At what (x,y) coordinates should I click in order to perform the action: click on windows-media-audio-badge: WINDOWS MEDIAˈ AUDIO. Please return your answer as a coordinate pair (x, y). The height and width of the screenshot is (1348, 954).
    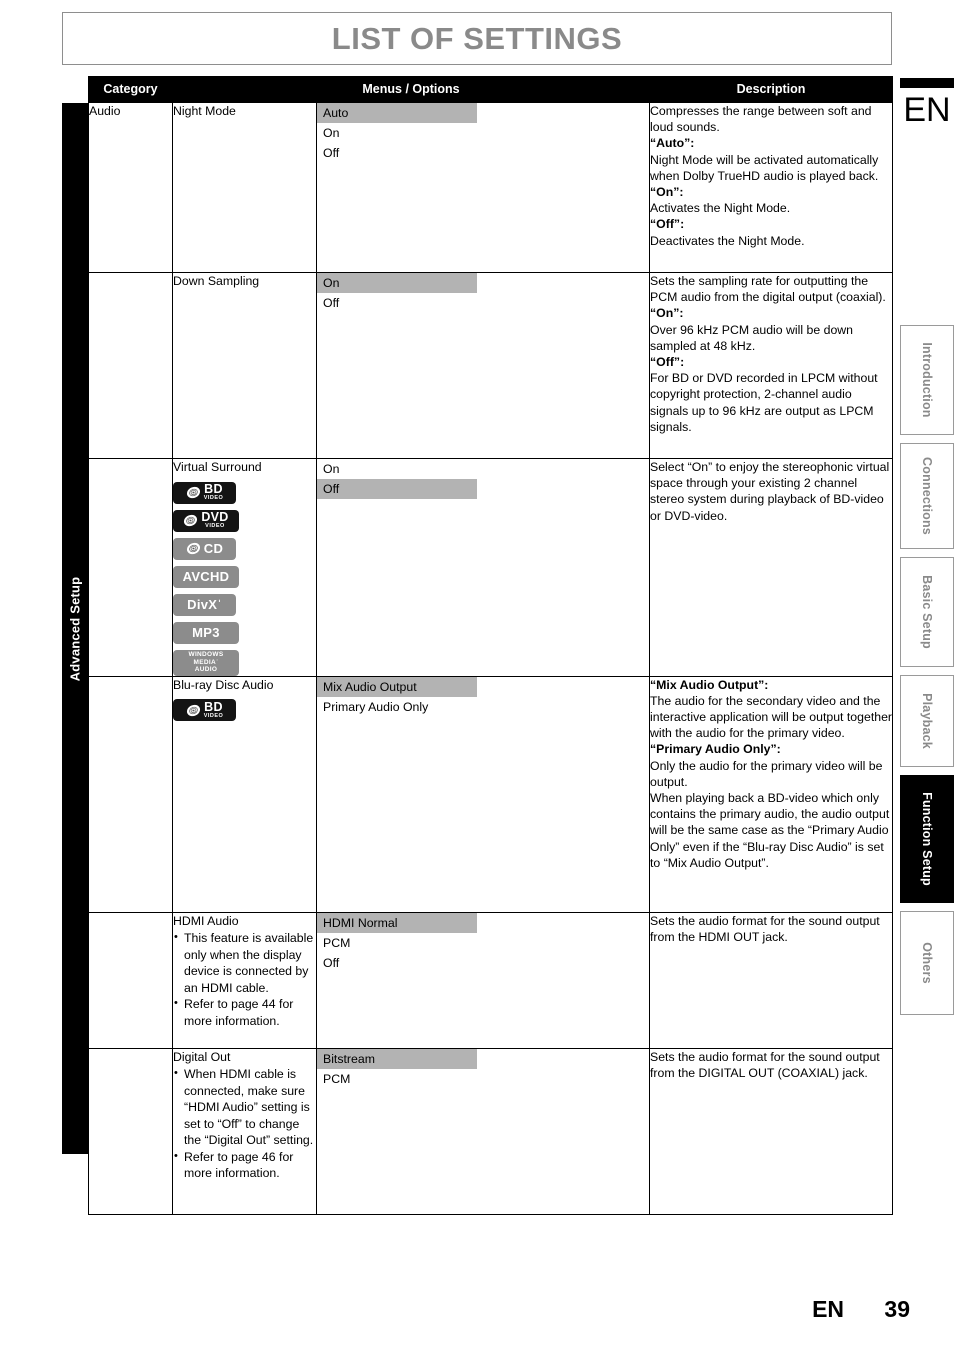
    Looking at the image, I should click on (206, 662).